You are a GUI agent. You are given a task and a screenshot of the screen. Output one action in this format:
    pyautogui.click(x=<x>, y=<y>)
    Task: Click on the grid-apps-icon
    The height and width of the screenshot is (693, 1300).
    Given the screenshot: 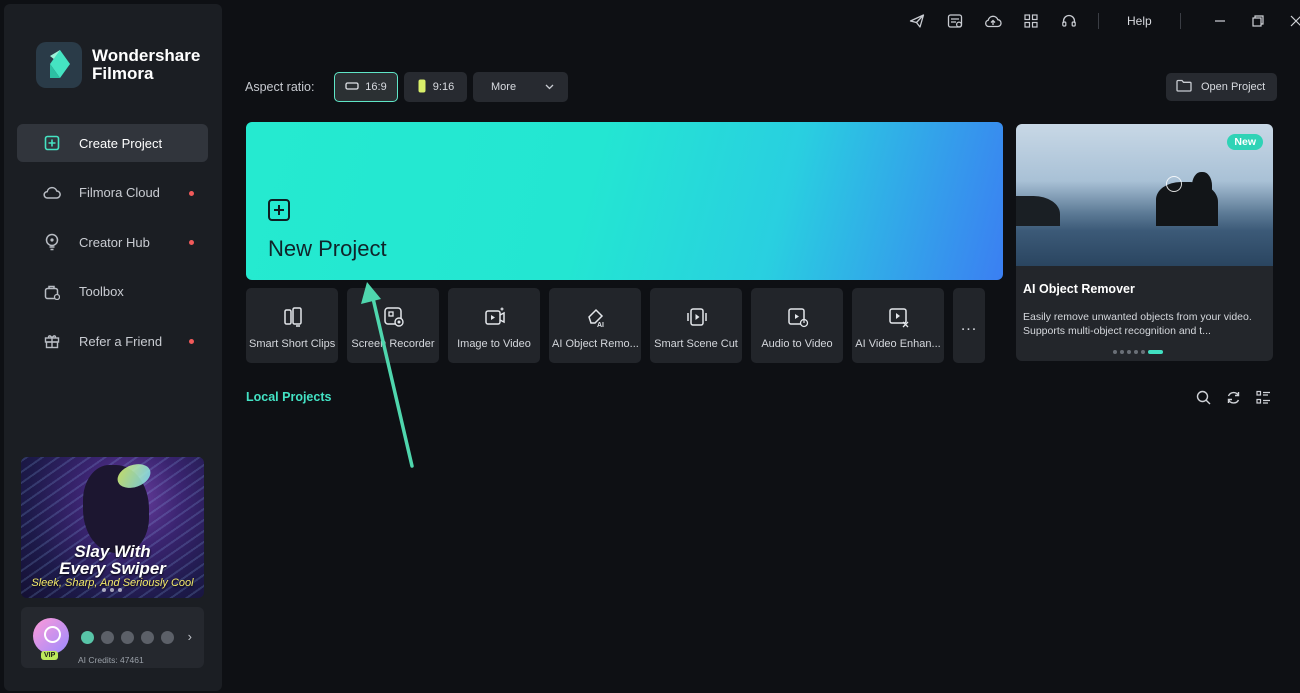 What is the action you would take?
    pyautogui.click(x=1031, y=21)
    